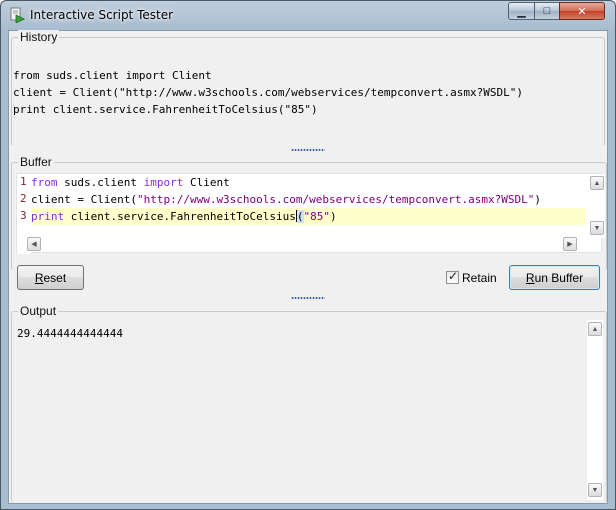  Describe the element at coordinates (530, 277) in the screenshot. I see `run-mnemonic: R` at that location.